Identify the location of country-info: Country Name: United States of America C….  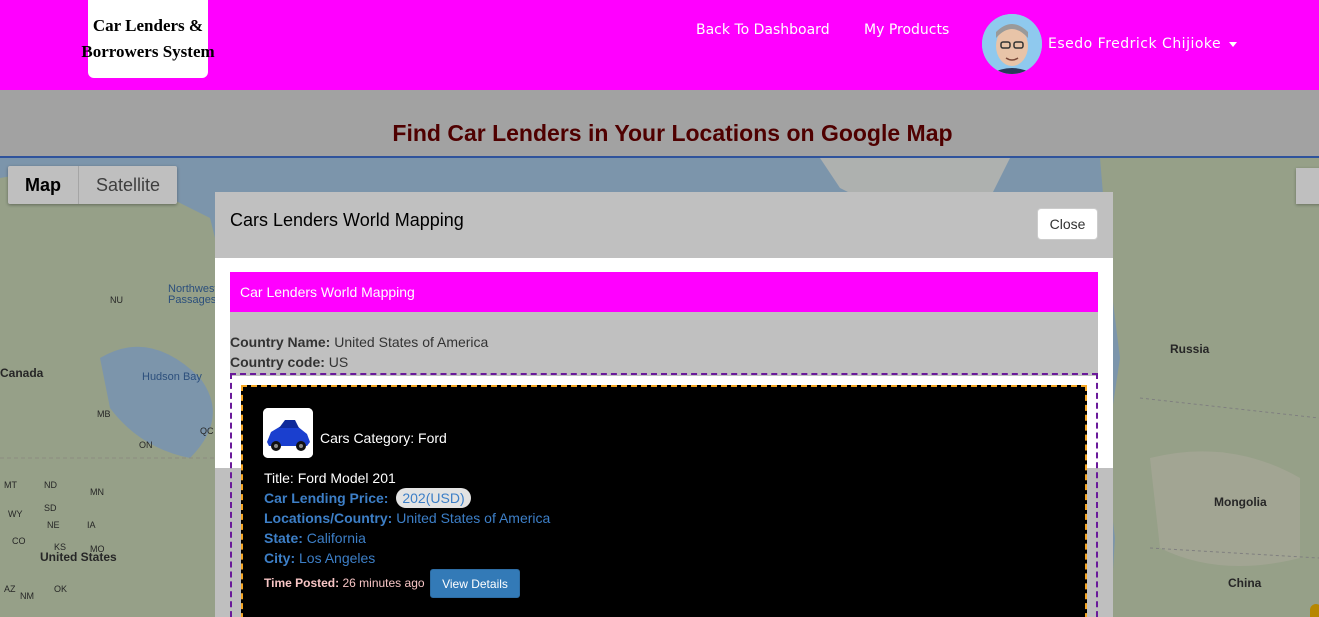
(664, 344).